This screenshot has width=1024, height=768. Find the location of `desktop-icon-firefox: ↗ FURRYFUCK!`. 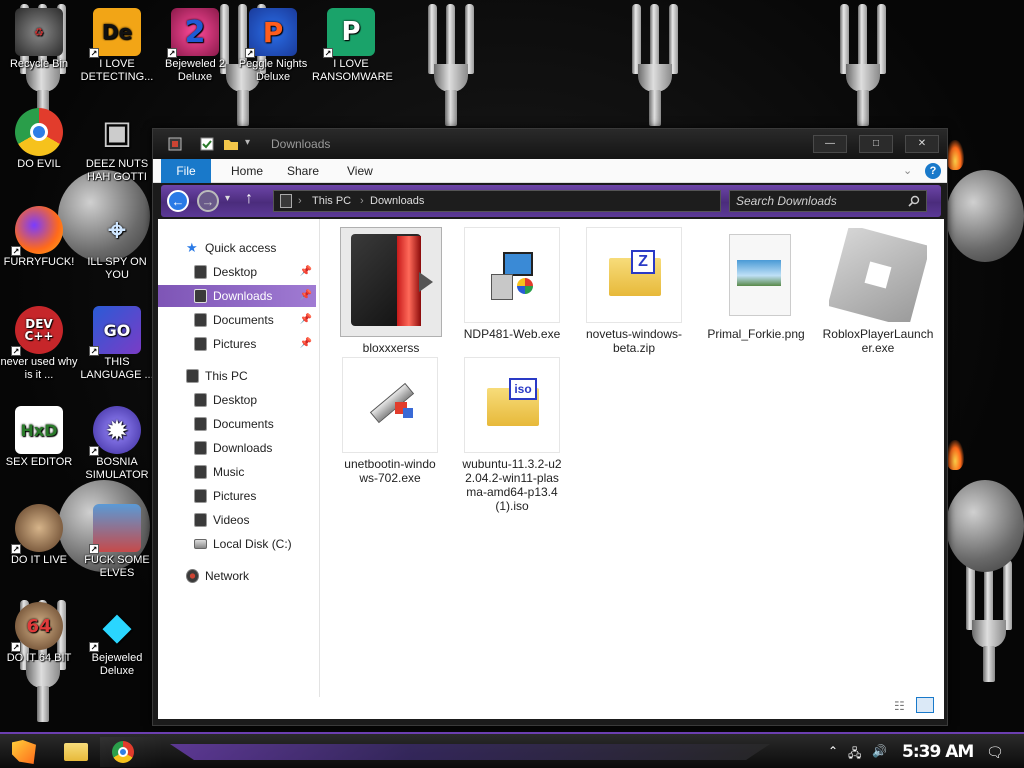

desktop-icon-firefox: ↗ FURRYFUCK! is located at coordinates (39, 237).